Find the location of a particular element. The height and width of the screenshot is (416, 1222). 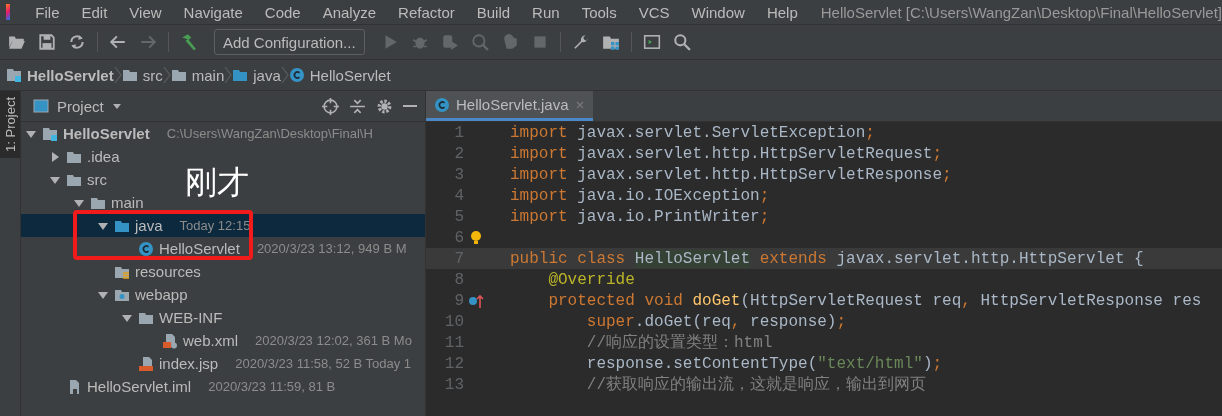

minimize-icon is located at coordinates (410, 106).